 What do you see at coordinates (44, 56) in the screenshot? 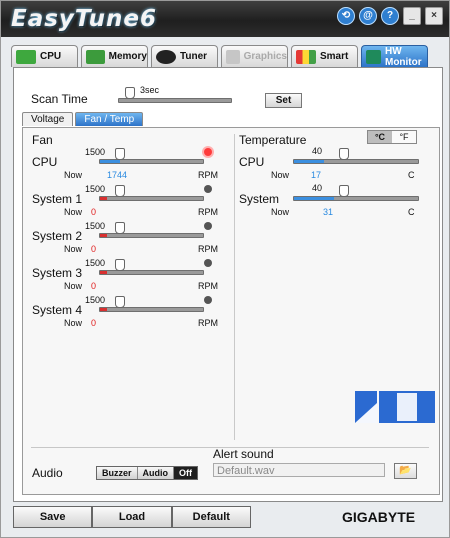
I see `tab-cpu: CPU` at bounding box center [44, 56].